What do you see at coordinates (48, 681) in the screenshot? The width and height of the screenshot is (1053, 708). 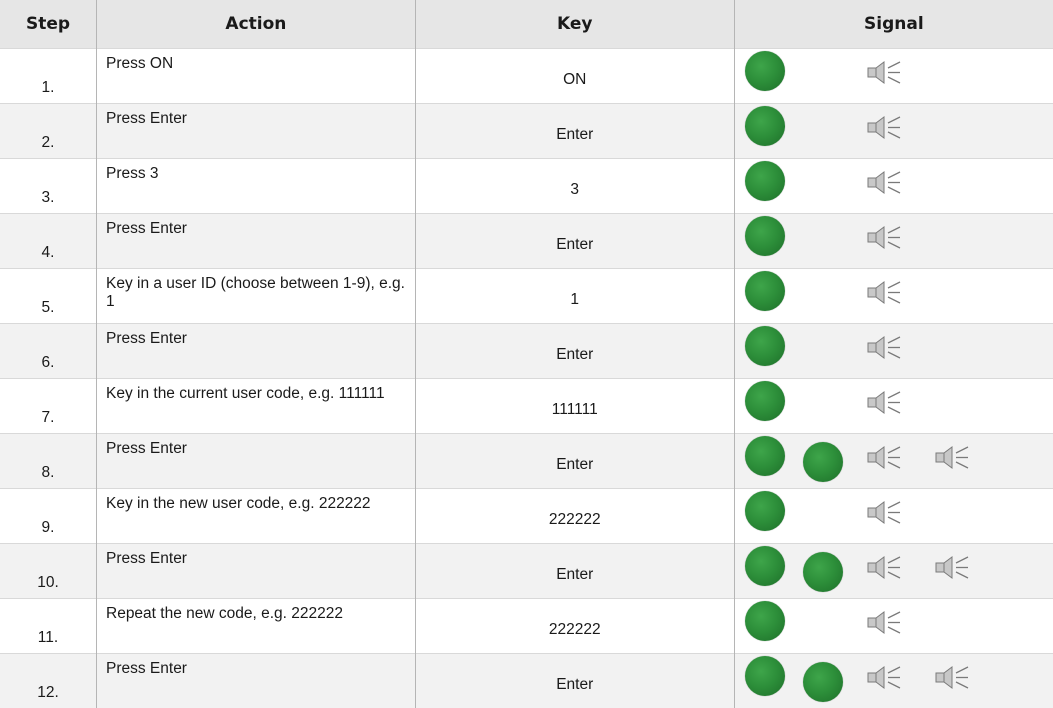 I see `step-number: 12.` at bounding box center [48, 681].